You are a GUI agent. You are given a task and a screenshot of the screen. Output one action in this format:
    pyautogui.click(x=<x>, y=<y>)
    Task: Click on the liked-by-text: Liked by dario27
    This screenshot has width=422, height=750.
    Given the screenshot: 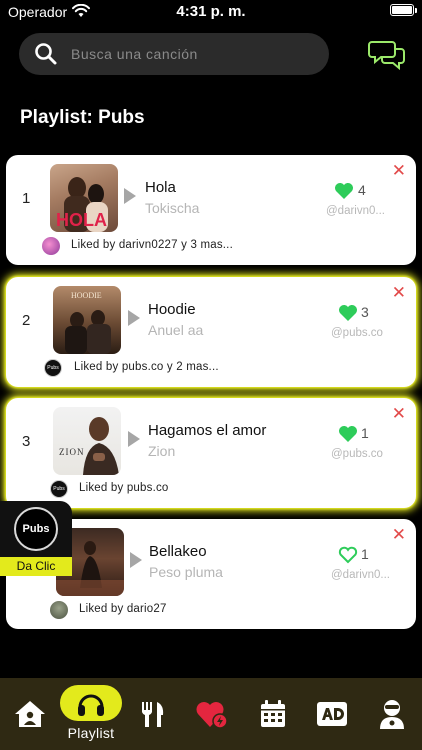 What is the action you would take?
    pyautogui.click(x=123, y=609)
    